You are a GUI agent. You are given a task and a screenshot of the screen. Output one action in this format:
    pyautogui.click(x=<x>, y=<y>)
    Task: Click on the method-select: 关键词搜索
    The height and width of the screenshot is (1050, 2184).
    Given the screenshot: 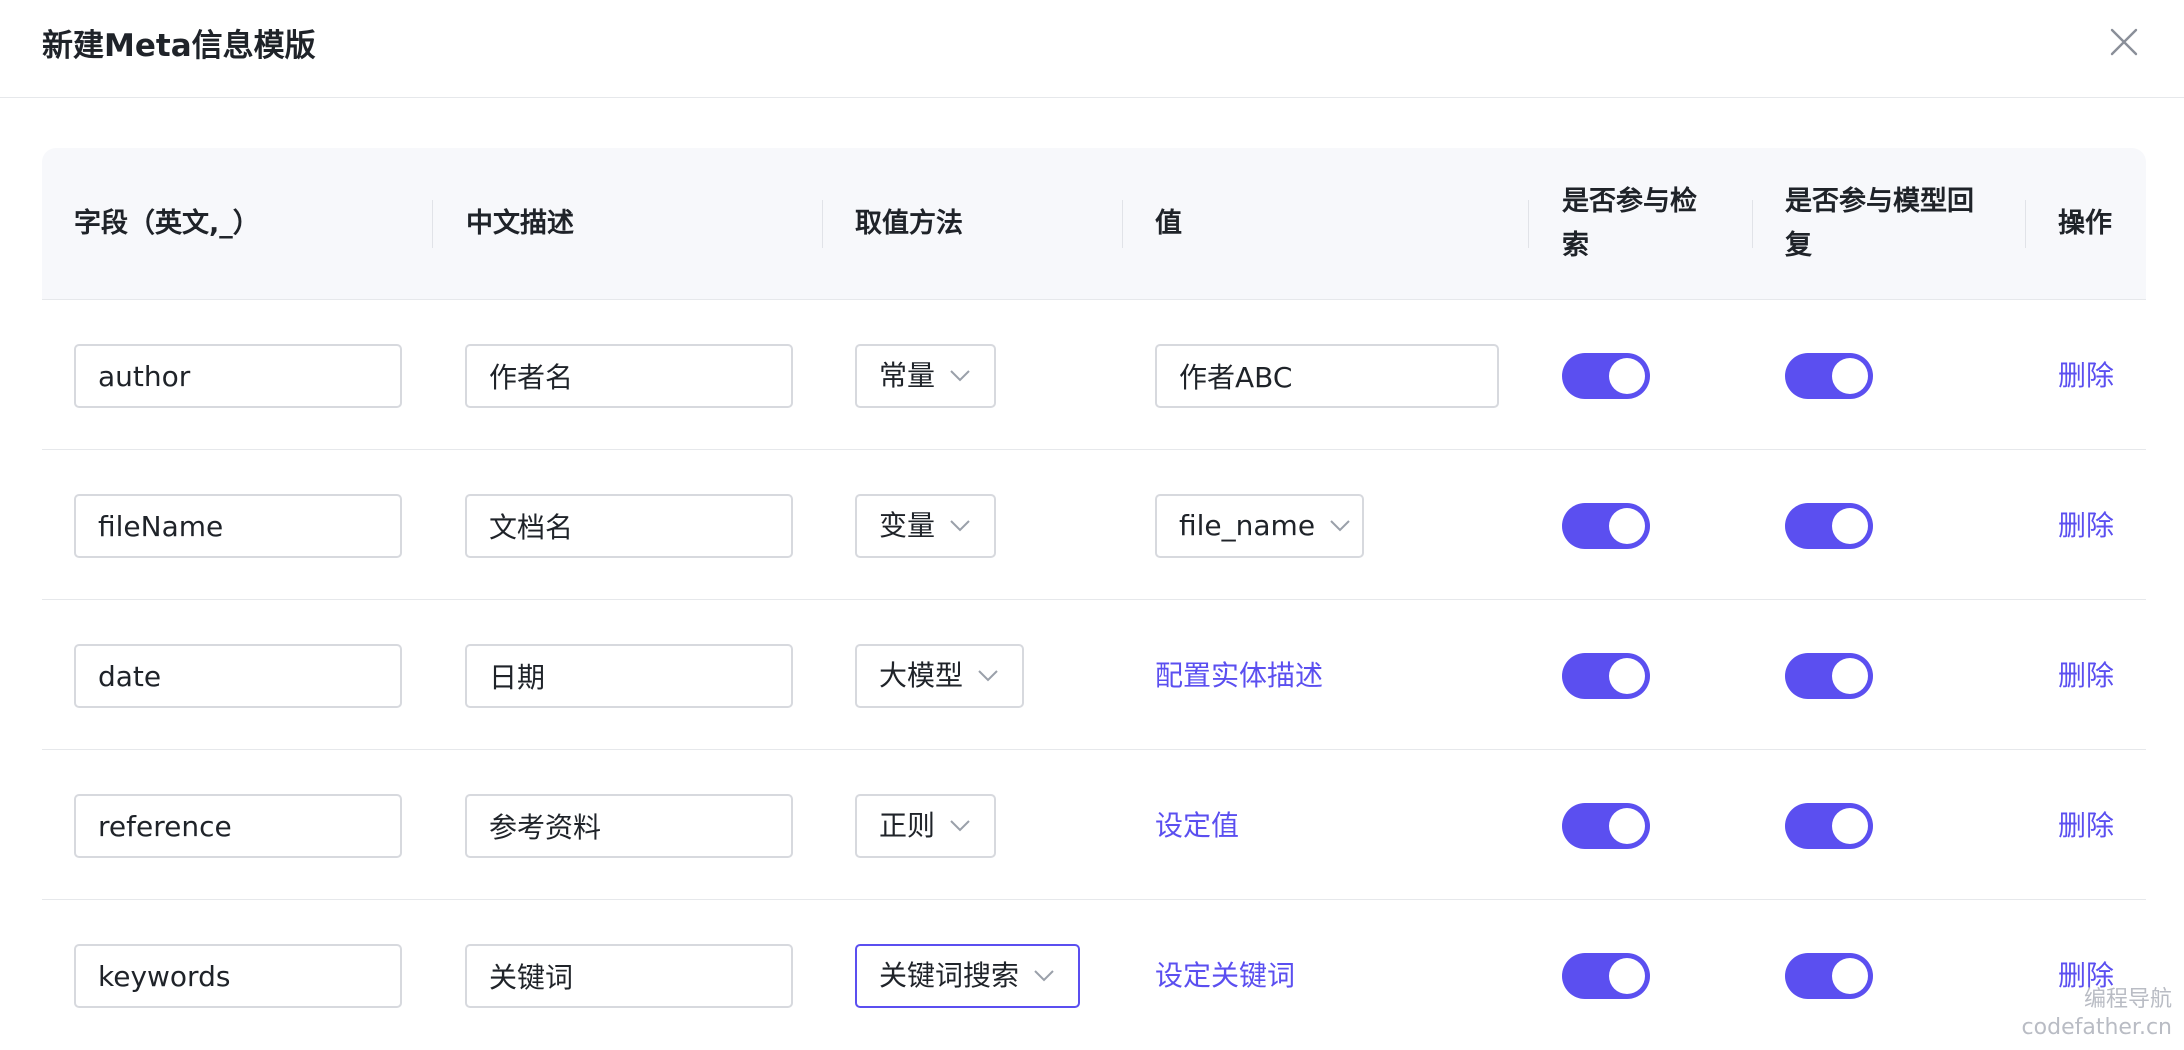 What is the action you would take?
    pyautogui.click(x=967, y=976)
    